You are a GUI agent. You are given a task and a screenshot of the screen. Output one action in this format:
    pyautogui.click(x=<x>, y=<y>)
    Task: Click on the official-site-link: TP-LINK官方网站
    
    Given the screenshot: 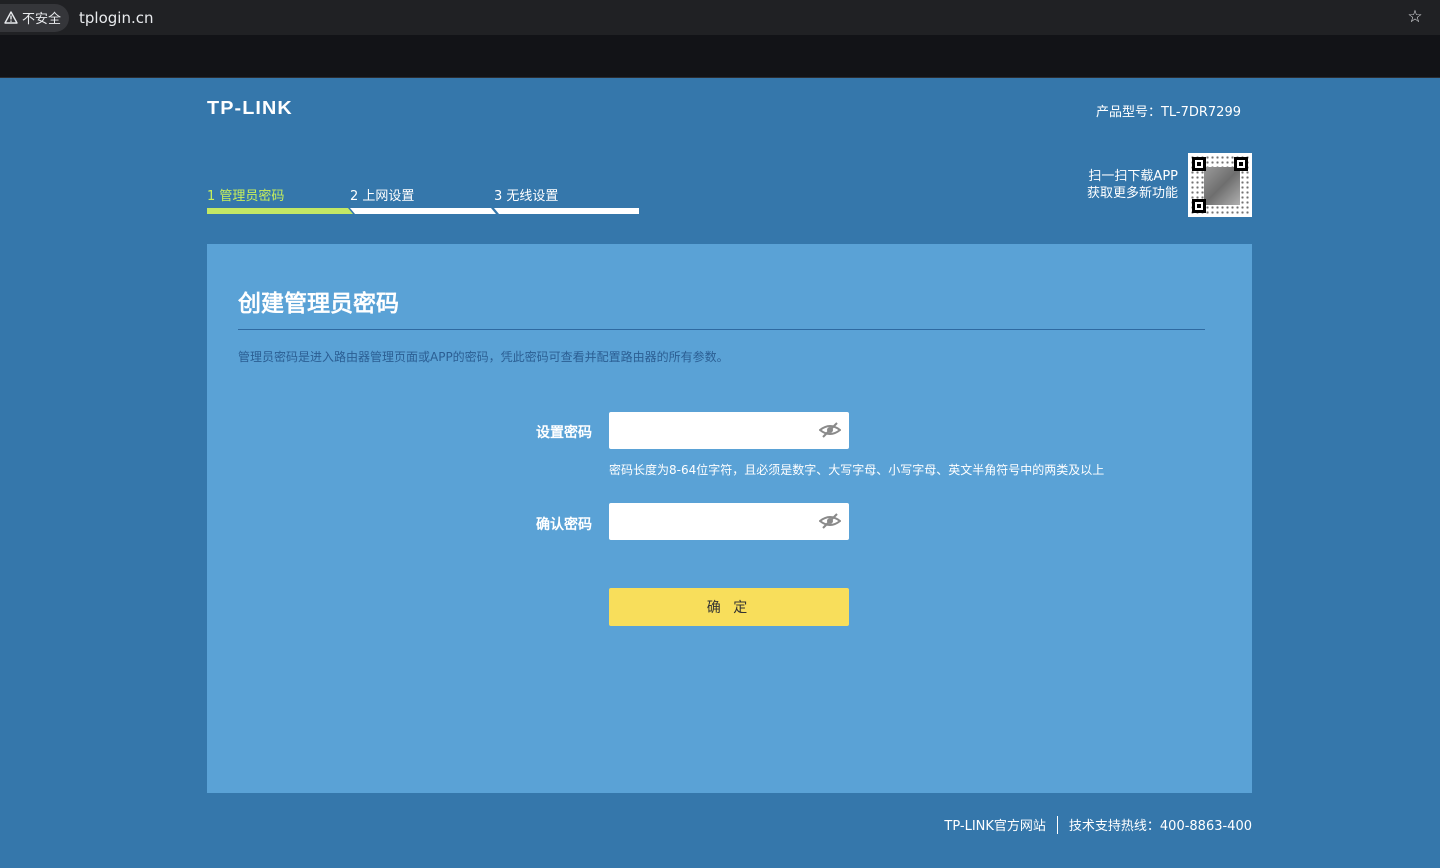 What is the action you would take?
    pyautogui.click(x=995, y=824)
    